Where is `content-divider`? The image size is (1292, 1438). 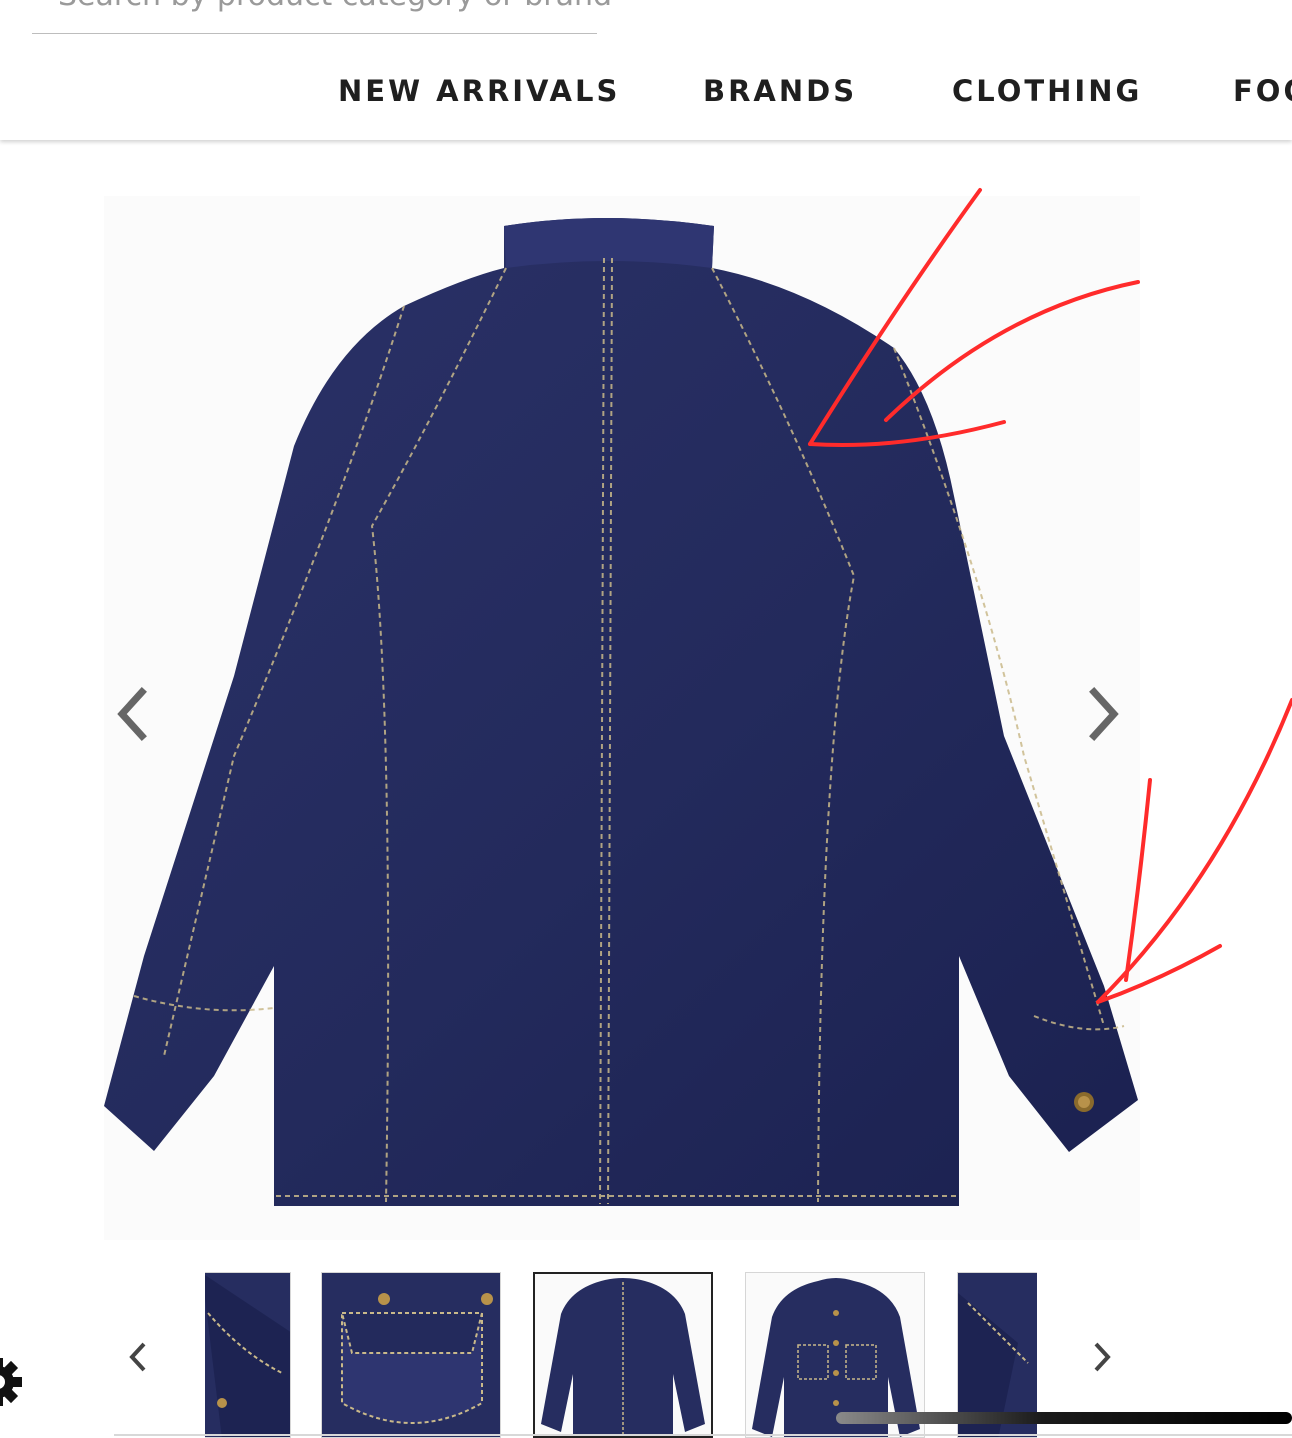 content-divider is located at coordinates (703, 1435).